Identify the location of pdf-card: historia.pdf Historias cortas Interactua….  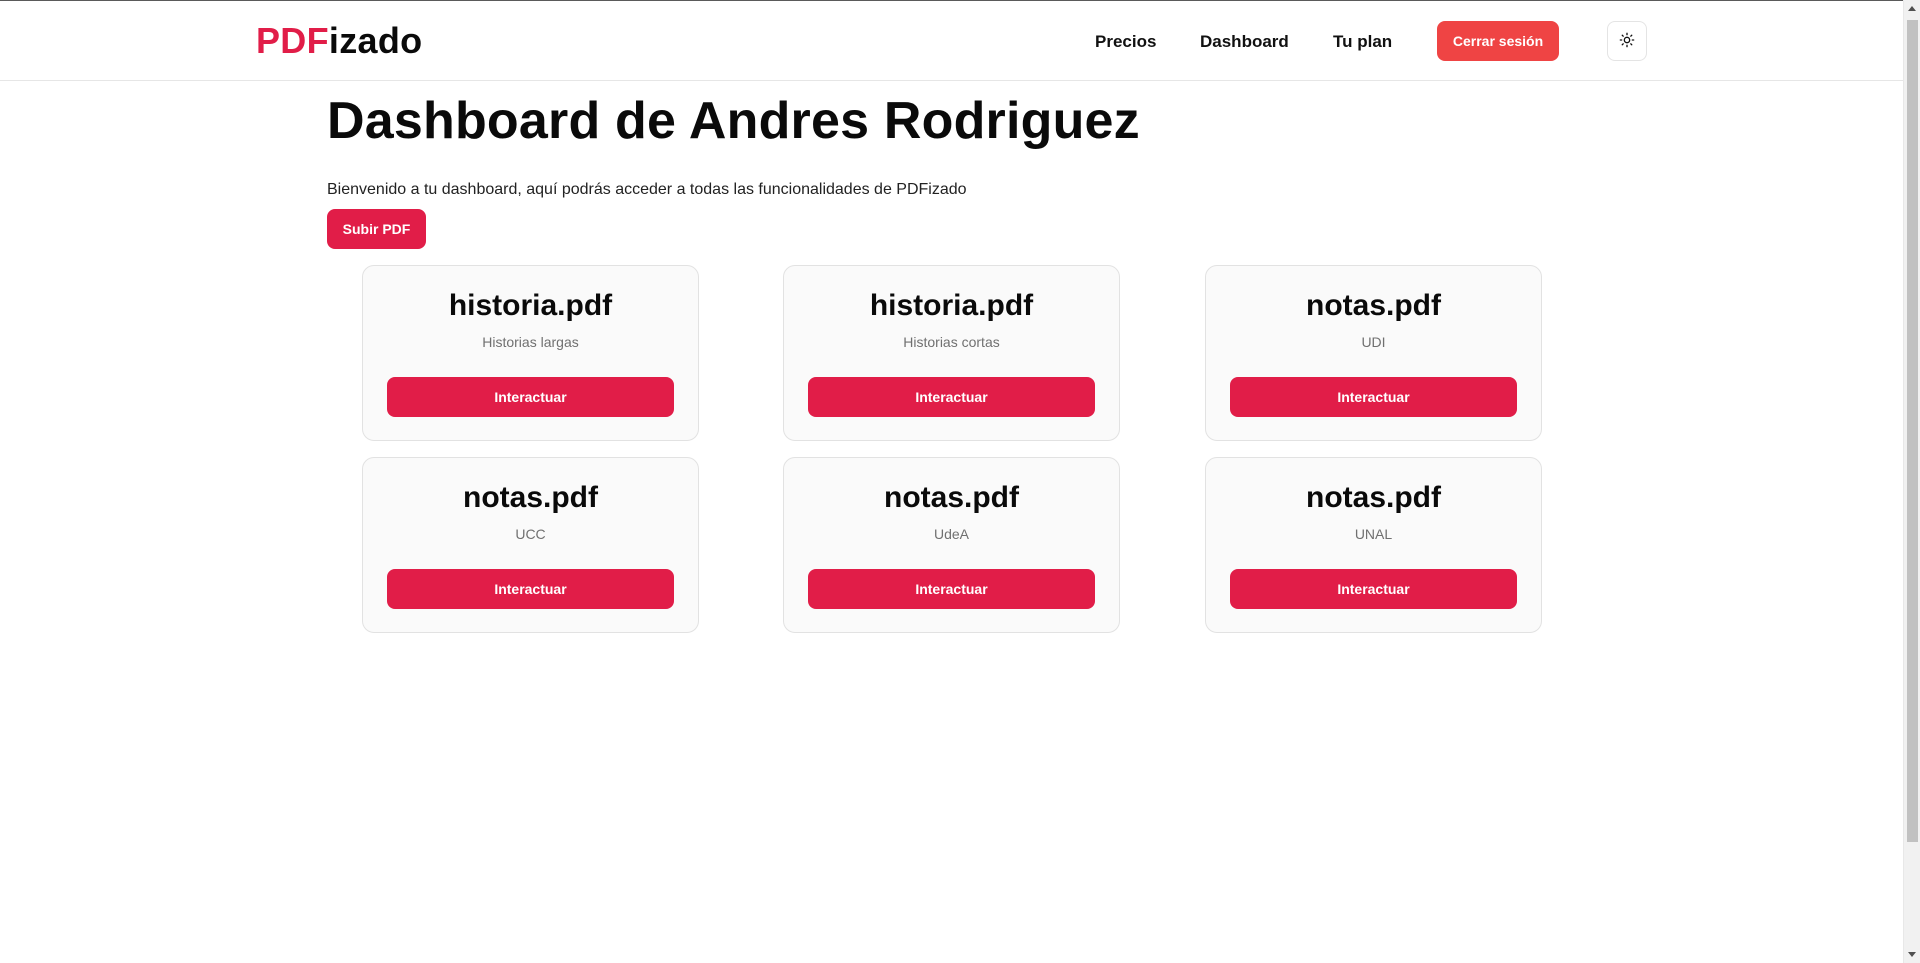
(951, 353).